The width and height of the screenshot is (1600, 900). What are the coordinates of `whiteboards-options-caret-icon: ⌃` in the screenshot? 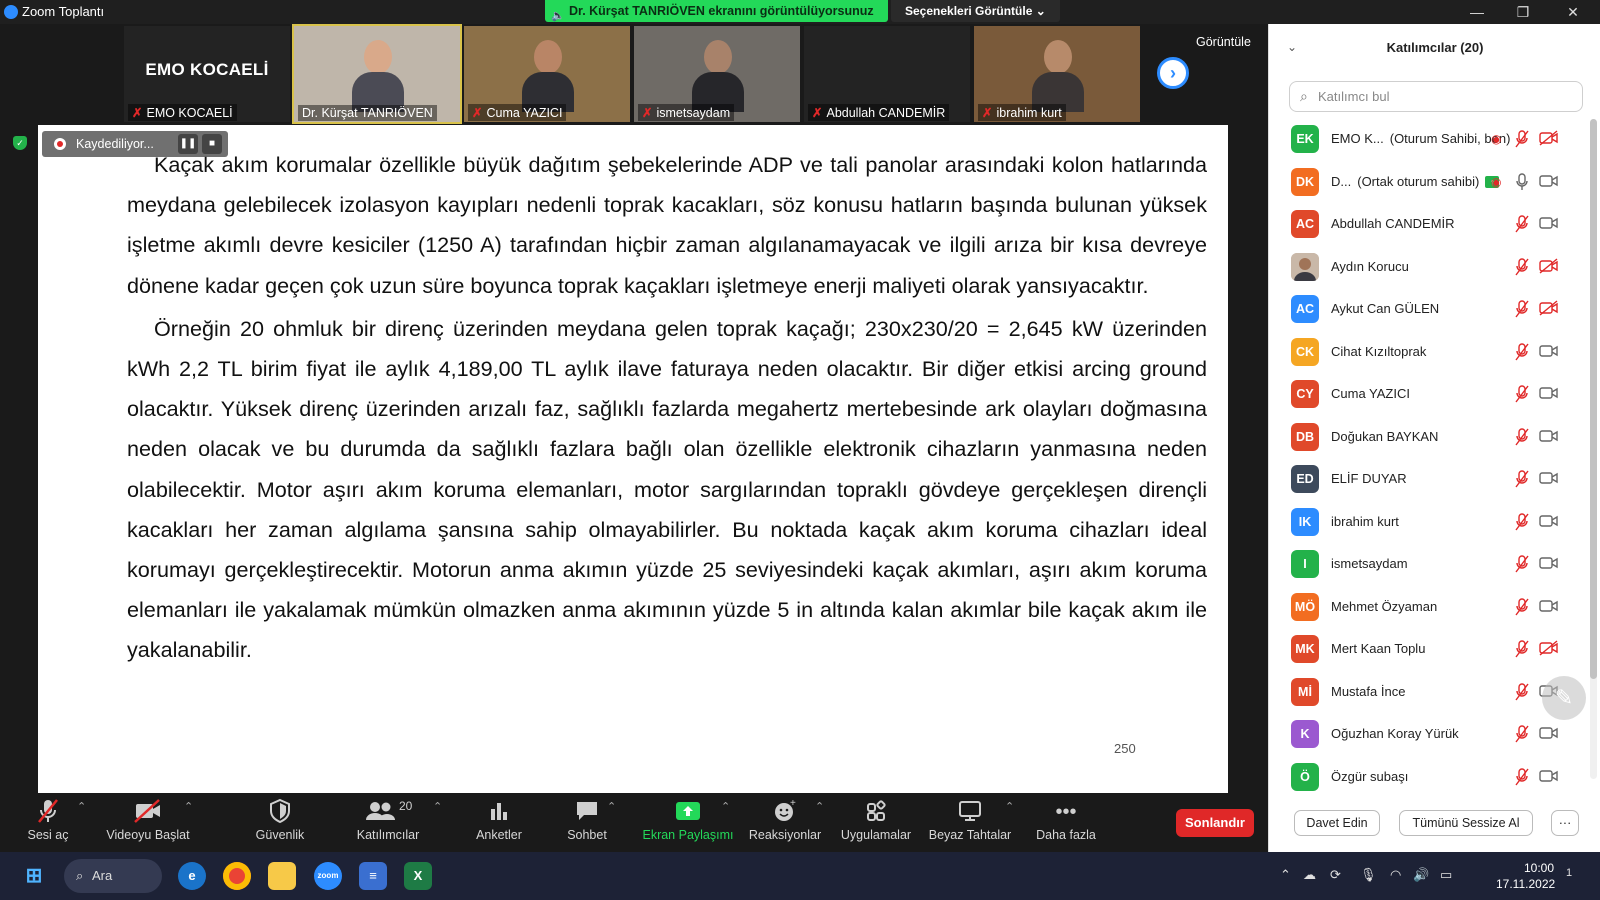 It's located at (1009, 806).